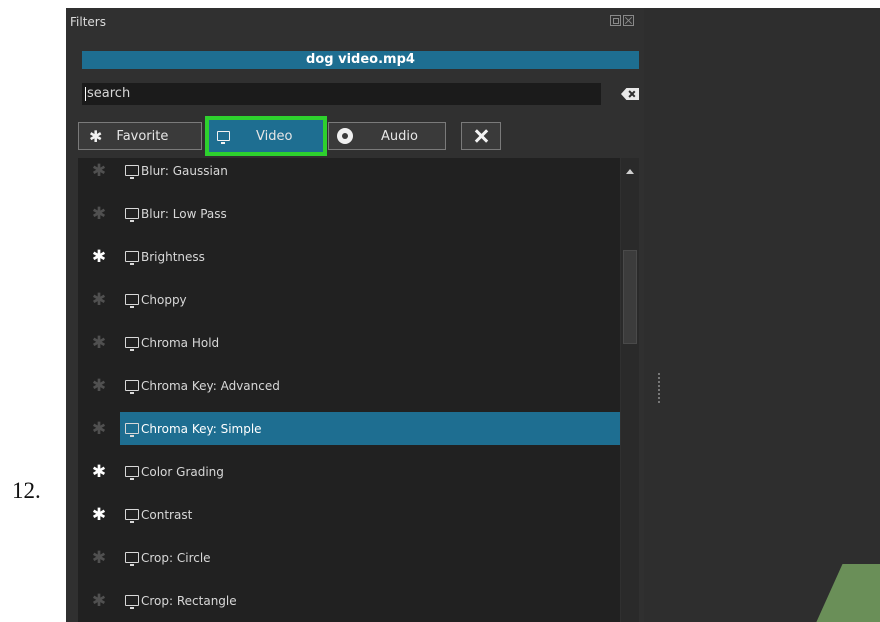 The image size is (880, 622). What do you see at coordinates (370, 299) in the screenshot?
I see `filter-item-body: Choppy` at bounding box center [370, 299].